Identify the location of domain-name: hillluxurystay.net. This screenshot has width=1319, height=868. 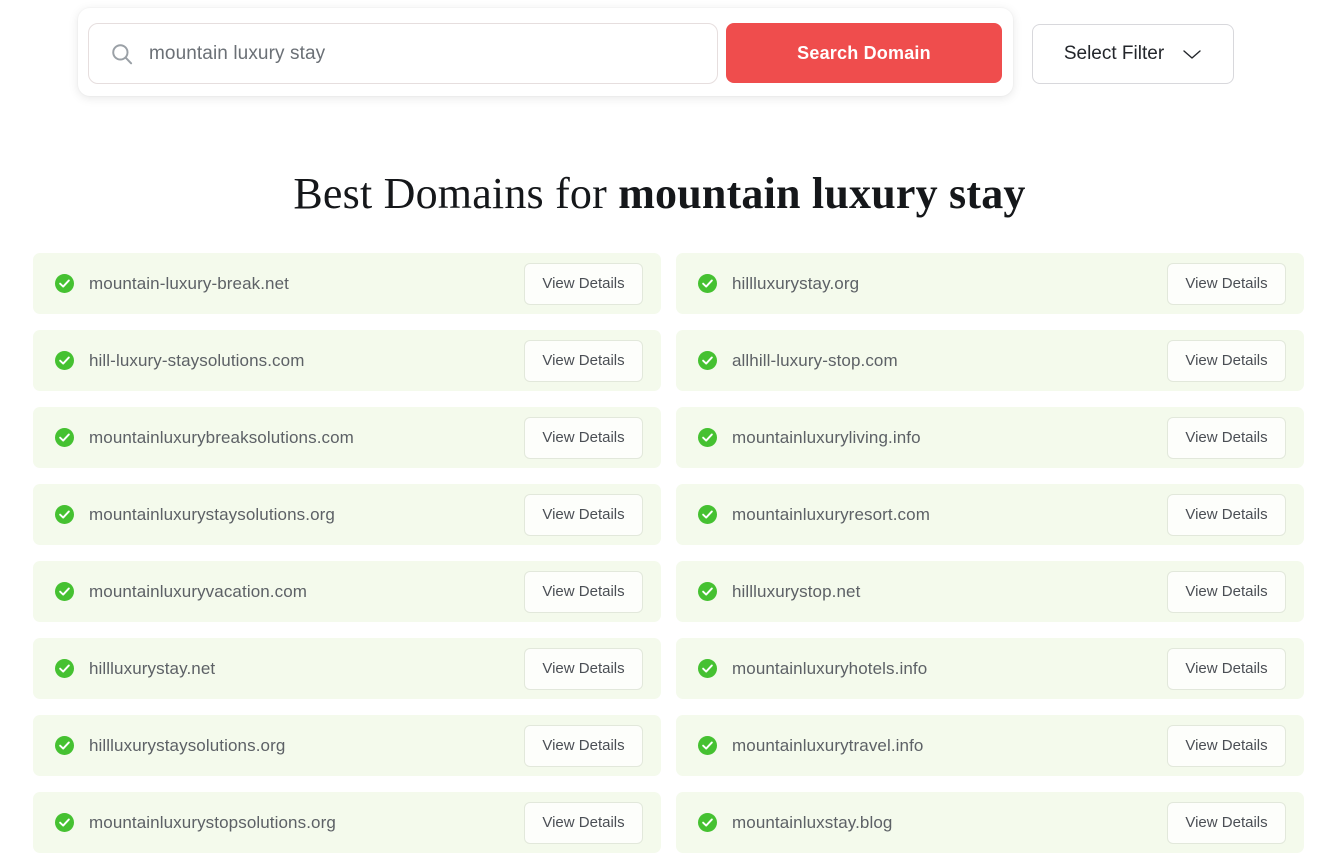
(152, 668).